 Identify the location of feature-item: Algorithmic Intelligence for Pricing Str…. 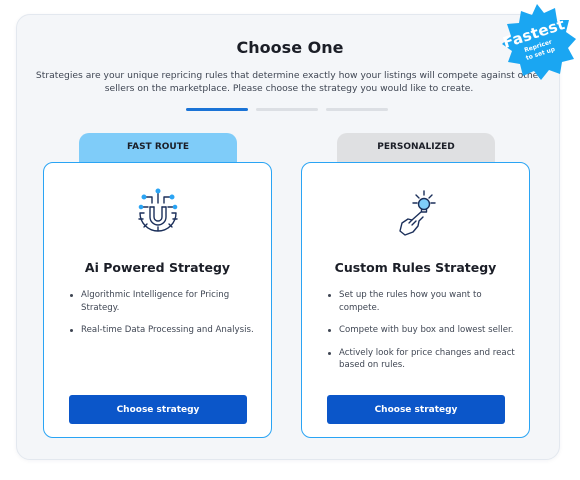
(163, 301).